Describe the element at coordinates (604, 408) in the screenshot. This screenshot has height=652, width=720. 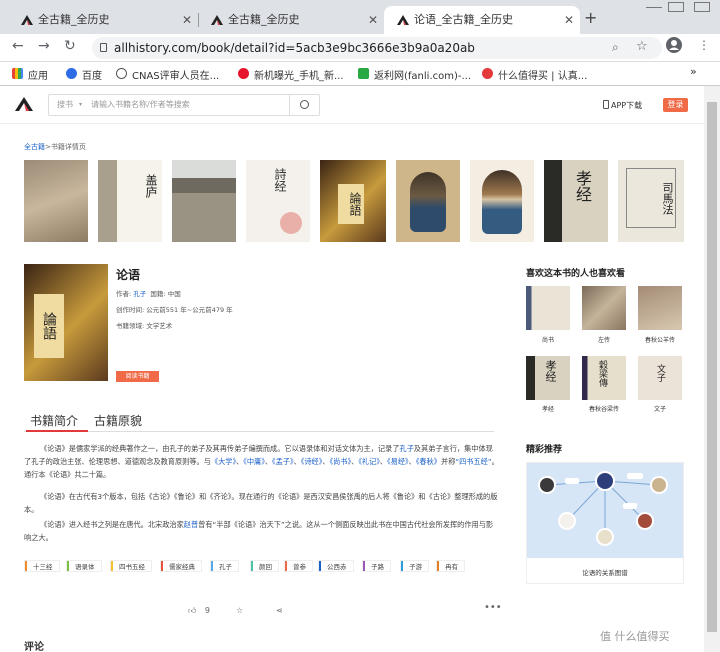
I see `related-book-title-5: 春秋谷梁传` at that location.